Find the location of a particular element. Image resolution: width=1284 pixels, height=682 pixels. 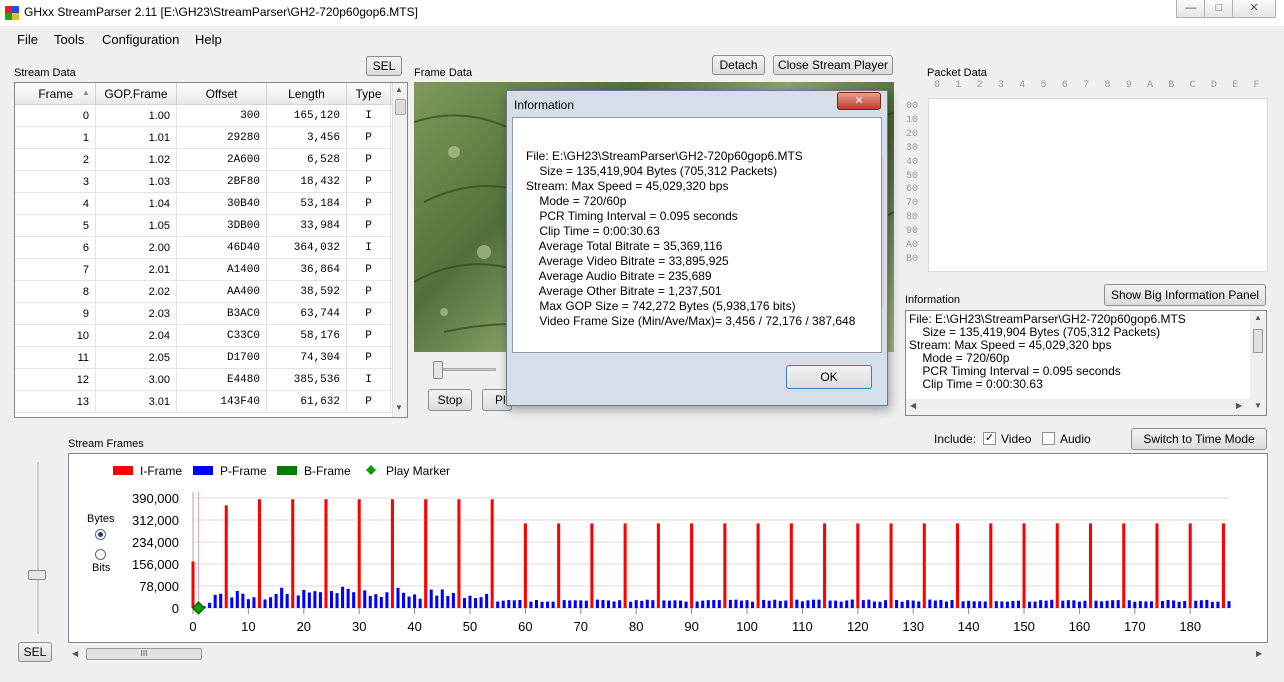

info-scroll-up-icon: ▲ is located at coordinates (1258, 317).